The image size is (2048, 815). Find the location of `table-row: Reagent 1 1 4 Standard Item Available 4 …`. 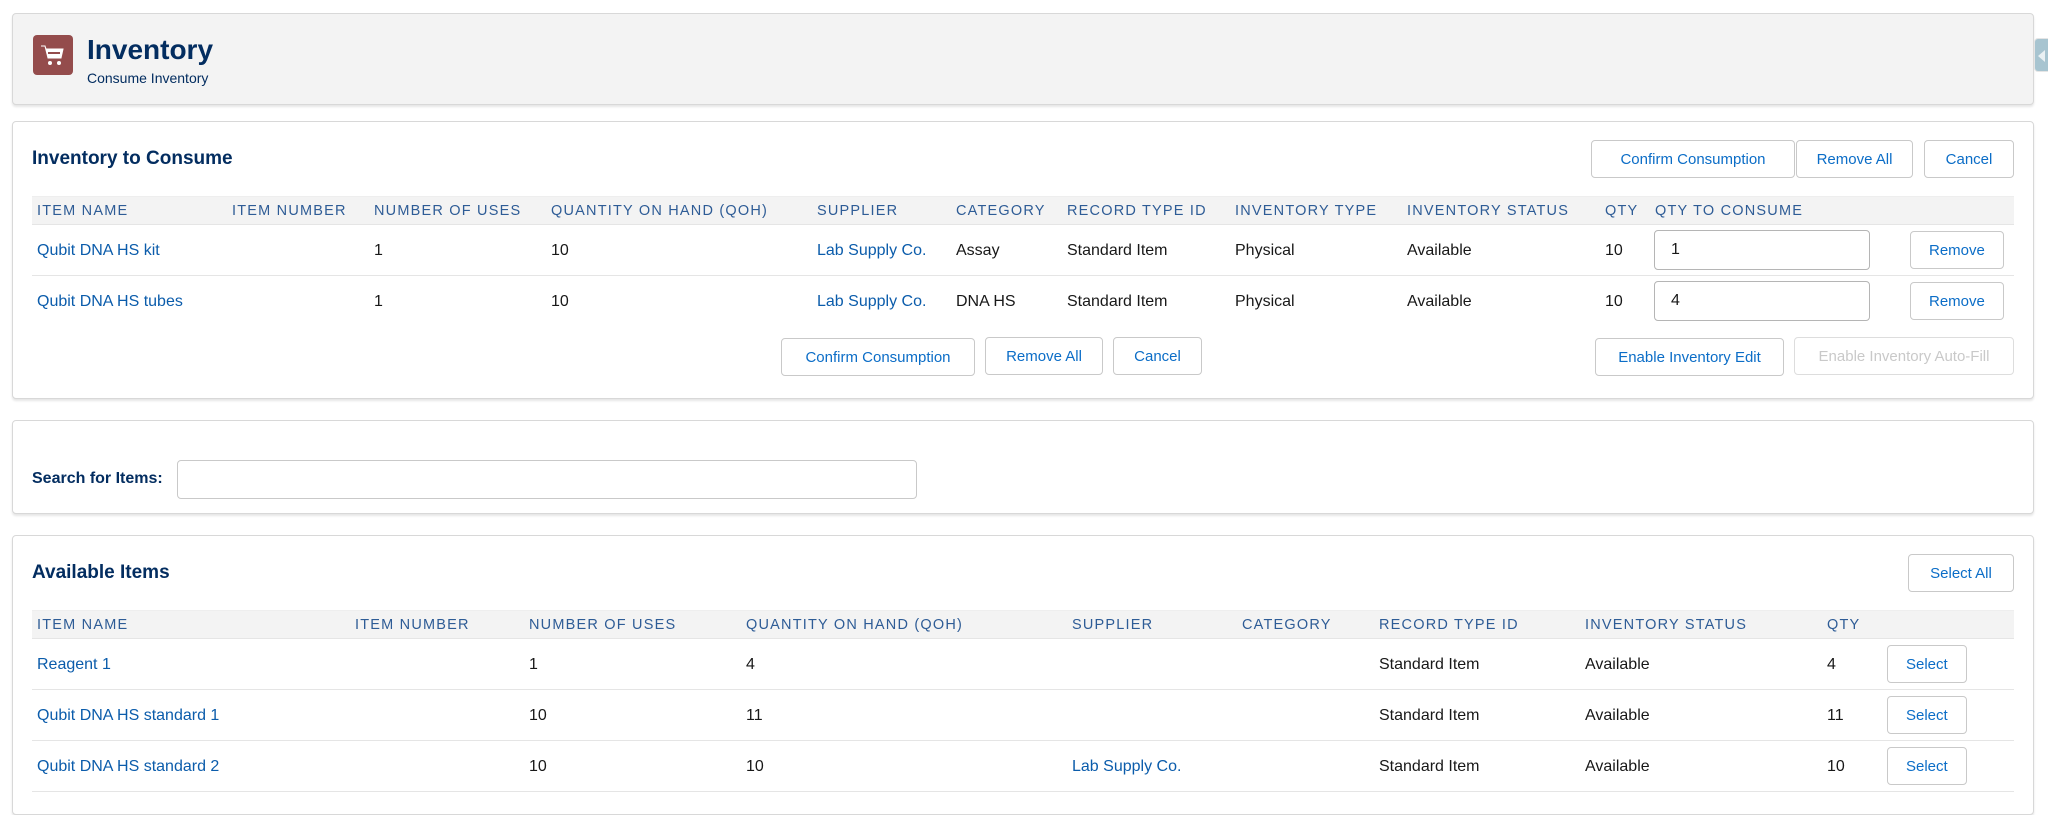

table-row: Reagent 1 1 4 Standard Item Available 4 … is located at coordinates (1023, 664).